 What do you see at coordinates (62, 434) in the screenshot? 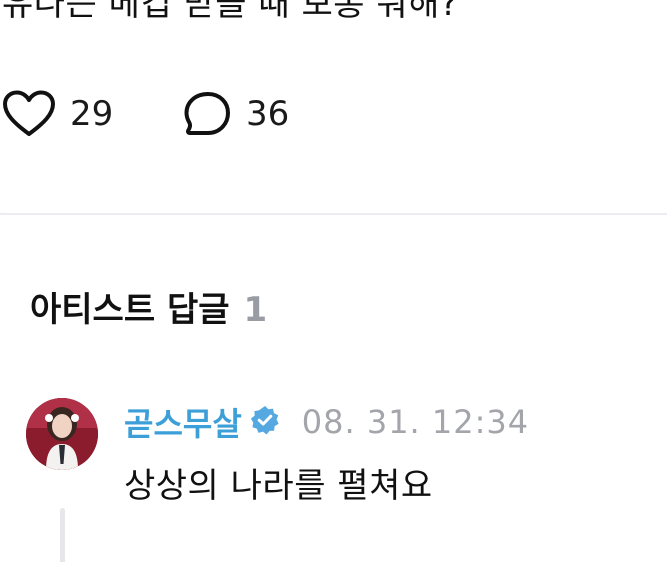
I see `avatar` at bounding box center [62, 434].